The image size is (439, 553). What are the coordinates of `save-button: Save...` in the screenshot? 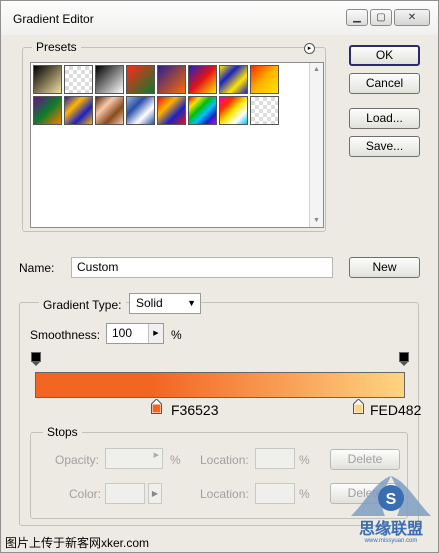 It's located at (384, 146).